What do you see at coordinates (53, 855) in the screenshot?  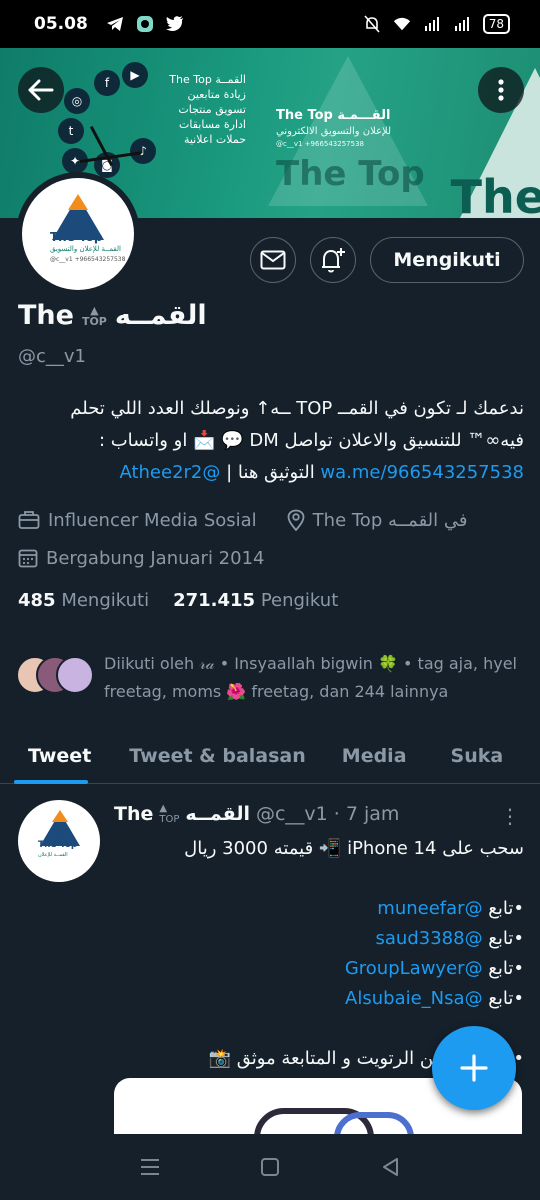 I see `tweet-avatar-subtitle: القمــة للإعلان` at bounding box center [53, 855].